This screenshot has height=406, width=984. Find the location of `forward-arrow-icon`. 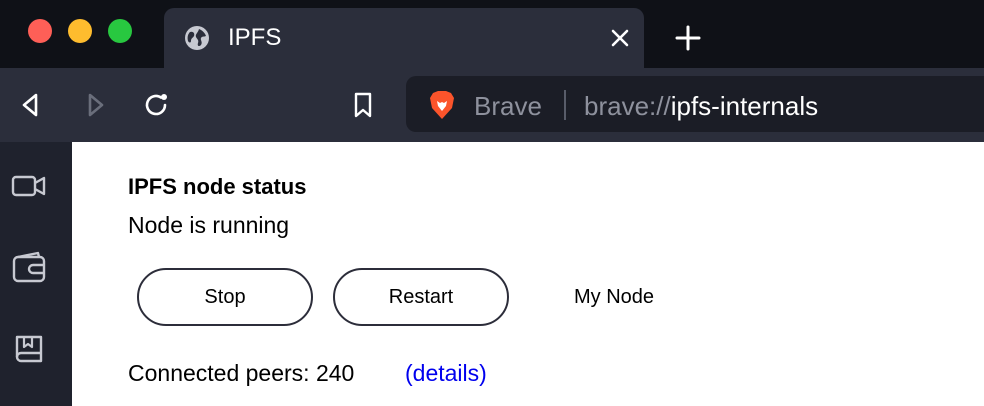

forward-arrow-icon is located at coordinates (95, 105).